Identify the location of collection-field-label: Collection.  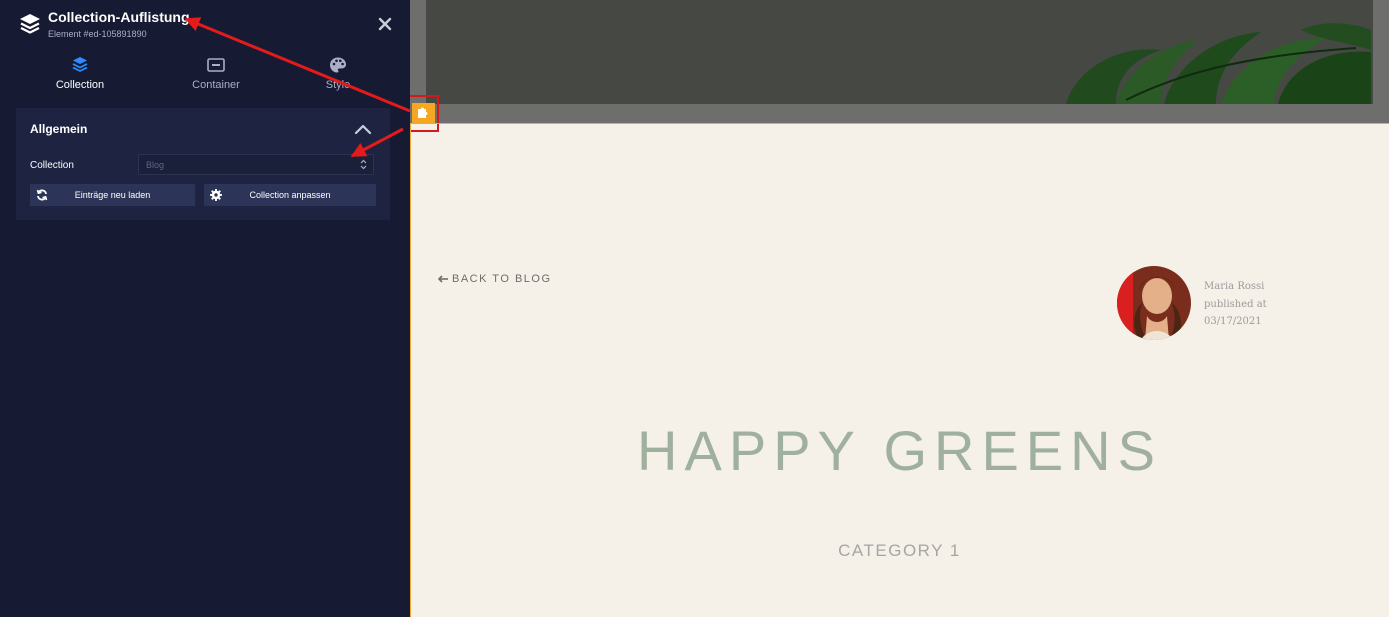
(52, 165).